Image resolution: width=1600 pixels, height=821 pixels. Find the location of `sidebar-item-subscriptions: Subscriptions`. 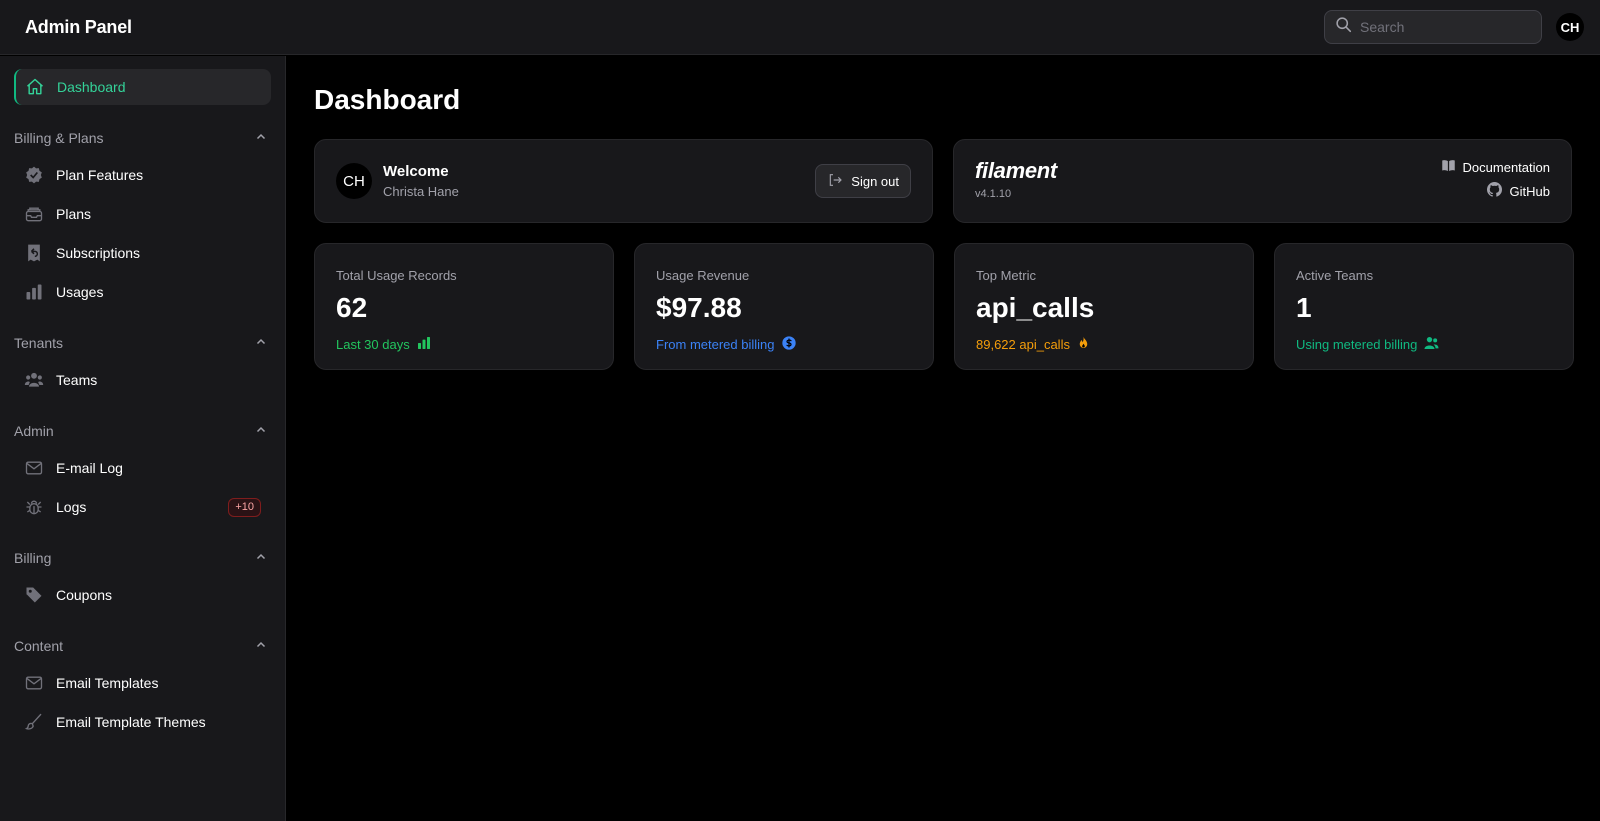

sidebar-item-subscriptions: Subscriptions is located at coordinates (142, 253).